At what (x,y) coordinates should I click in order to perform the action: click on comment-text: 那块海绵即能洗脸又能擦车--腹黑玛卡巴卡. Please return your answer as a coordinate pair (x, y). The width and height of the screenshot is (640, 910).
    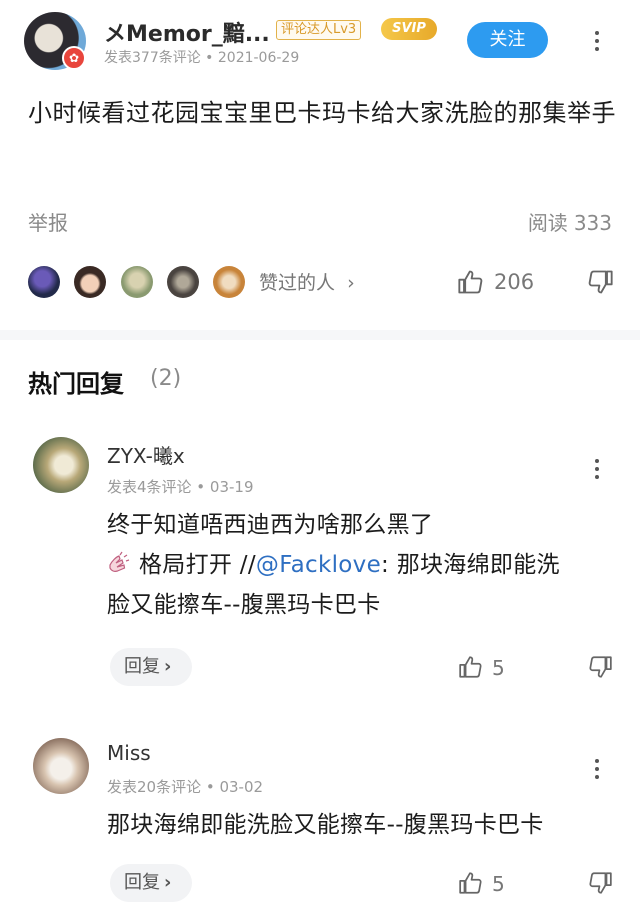
    Looking at the image, I should click on (359, 825).